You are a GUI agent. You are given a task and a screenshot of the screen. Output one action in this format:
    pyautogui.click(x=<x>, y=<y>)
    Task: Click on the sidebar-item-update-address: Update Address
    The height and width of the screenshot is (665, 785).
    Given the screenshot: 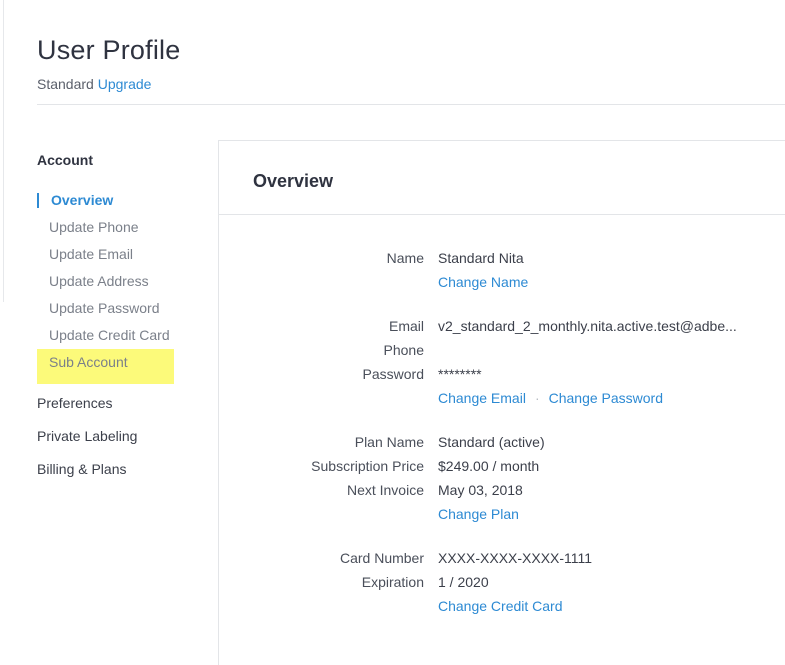 What is the action you would take?
    pyautogui.click(x=122, y=281)
    